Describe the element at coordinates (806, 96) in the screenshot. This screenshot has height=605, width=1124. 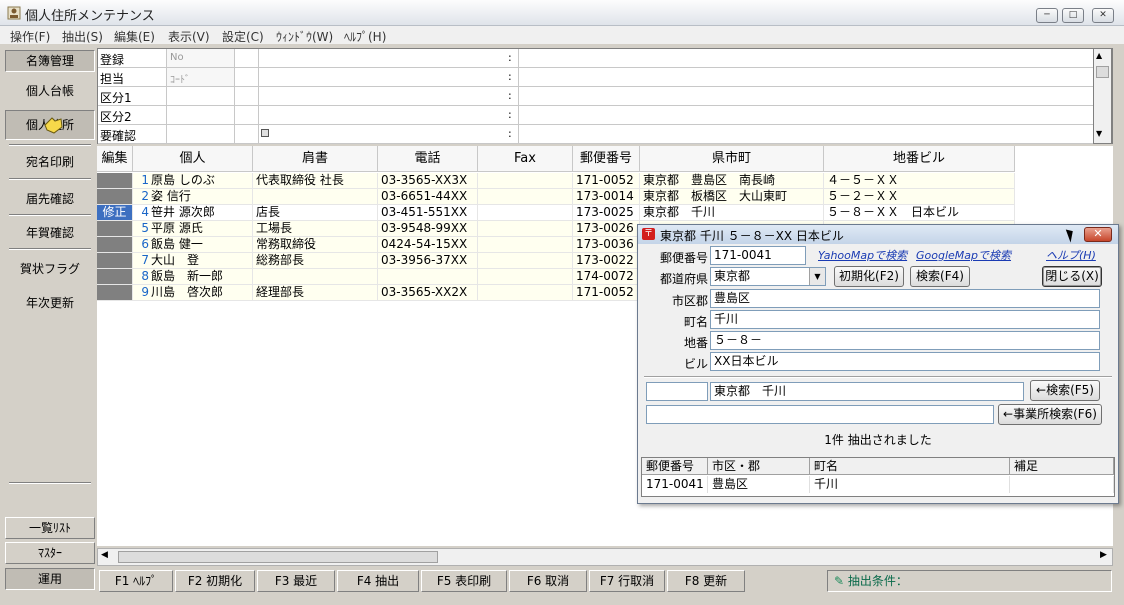
I see `category1-detail-field` at that location.